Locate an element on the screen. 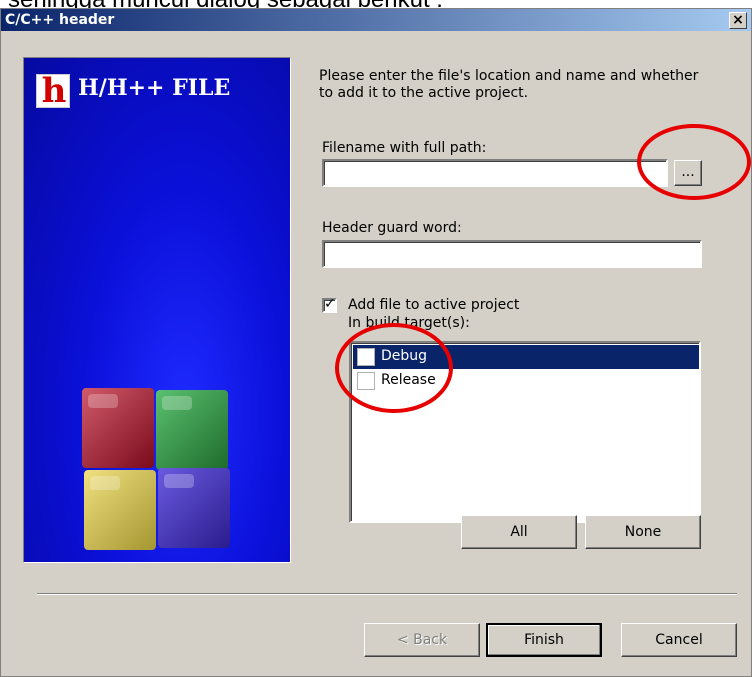 This screenshot has height=677, width=752. select-all-button: All is located at coordinates (519, 532).